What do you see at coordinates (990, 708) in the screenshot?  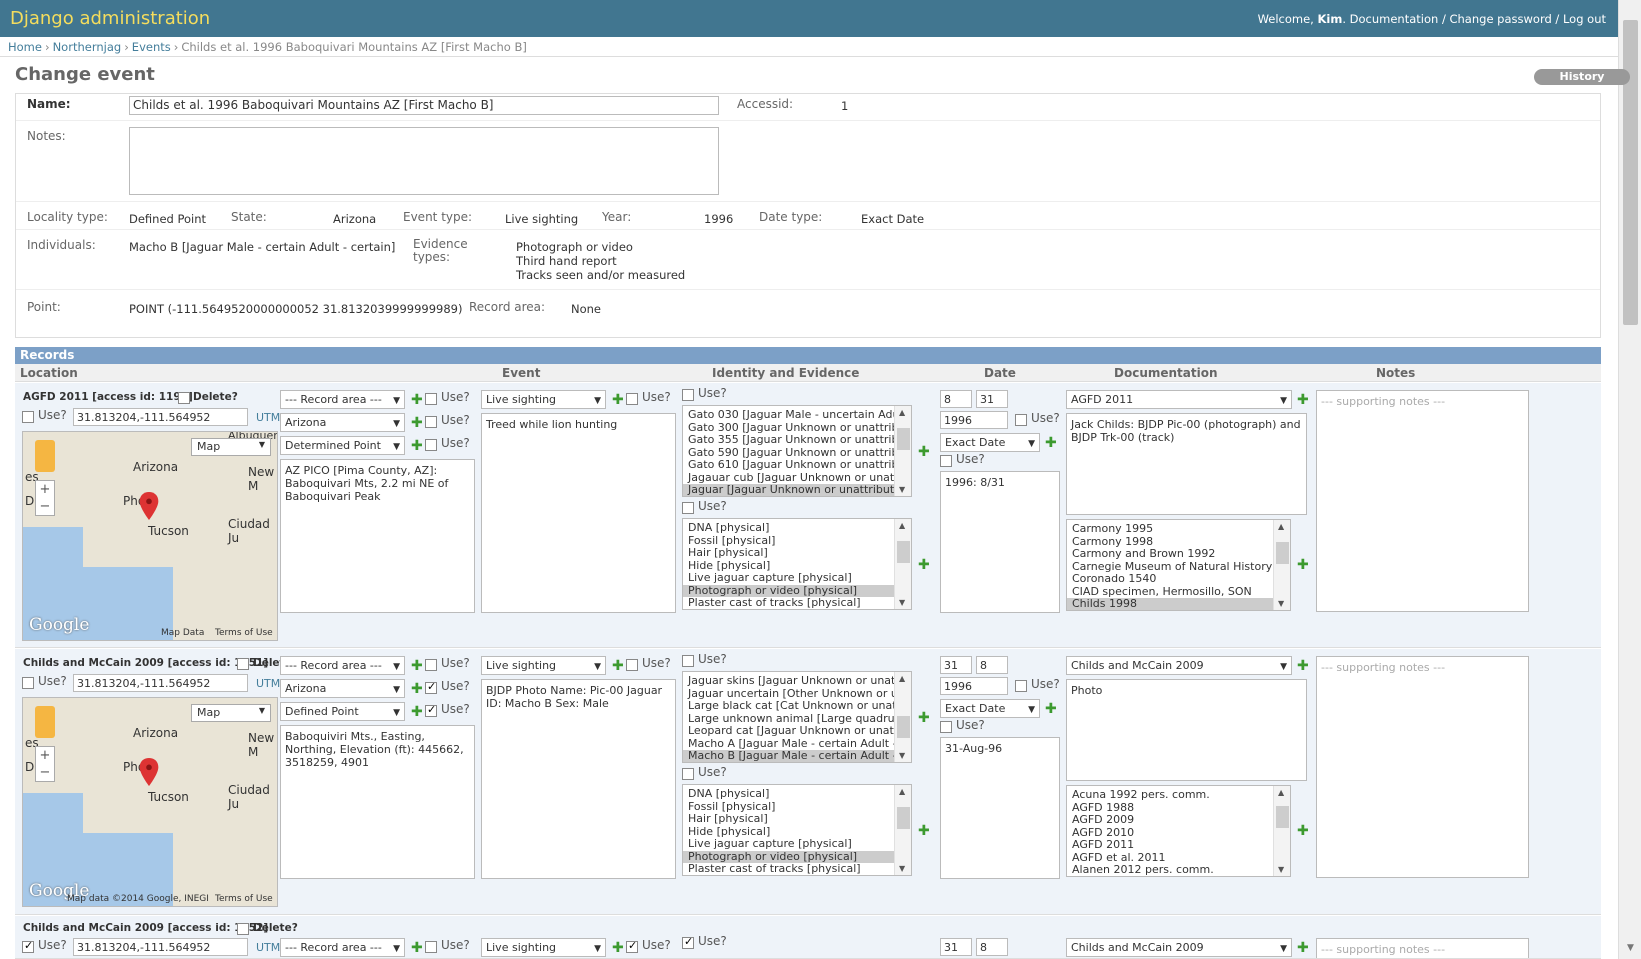 I see `date-type-select: Exact Date ▼` at bounding box center [990, 708].